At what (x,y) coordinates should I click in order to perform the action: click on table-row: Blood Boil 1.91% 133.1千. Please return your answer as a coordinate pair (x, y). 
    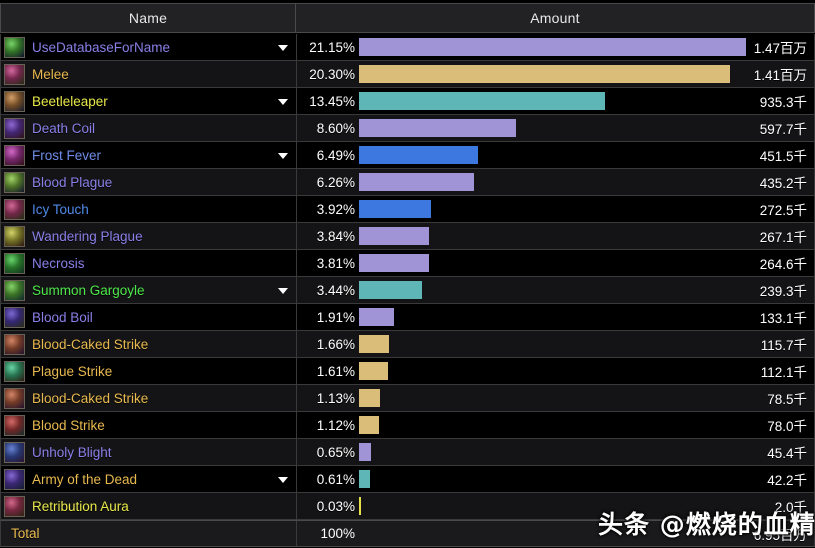
    Looking at the image, I should click on (407, 317).